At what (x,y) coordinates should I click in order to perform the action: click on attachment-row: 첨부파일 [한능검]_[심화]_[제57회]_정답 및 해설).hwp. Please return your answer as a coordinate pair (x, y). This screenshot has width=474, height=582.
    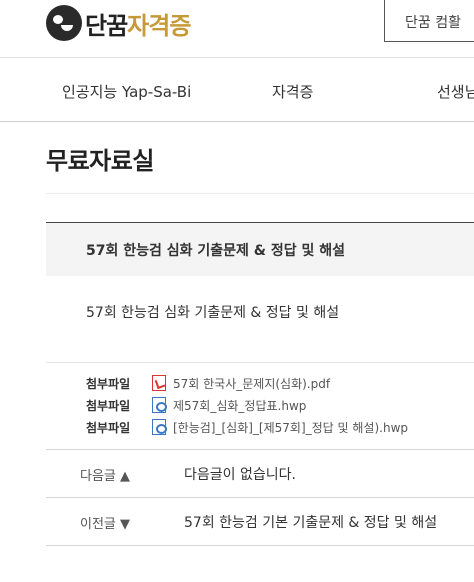
    Looking at the image, I should click on (247, 427).